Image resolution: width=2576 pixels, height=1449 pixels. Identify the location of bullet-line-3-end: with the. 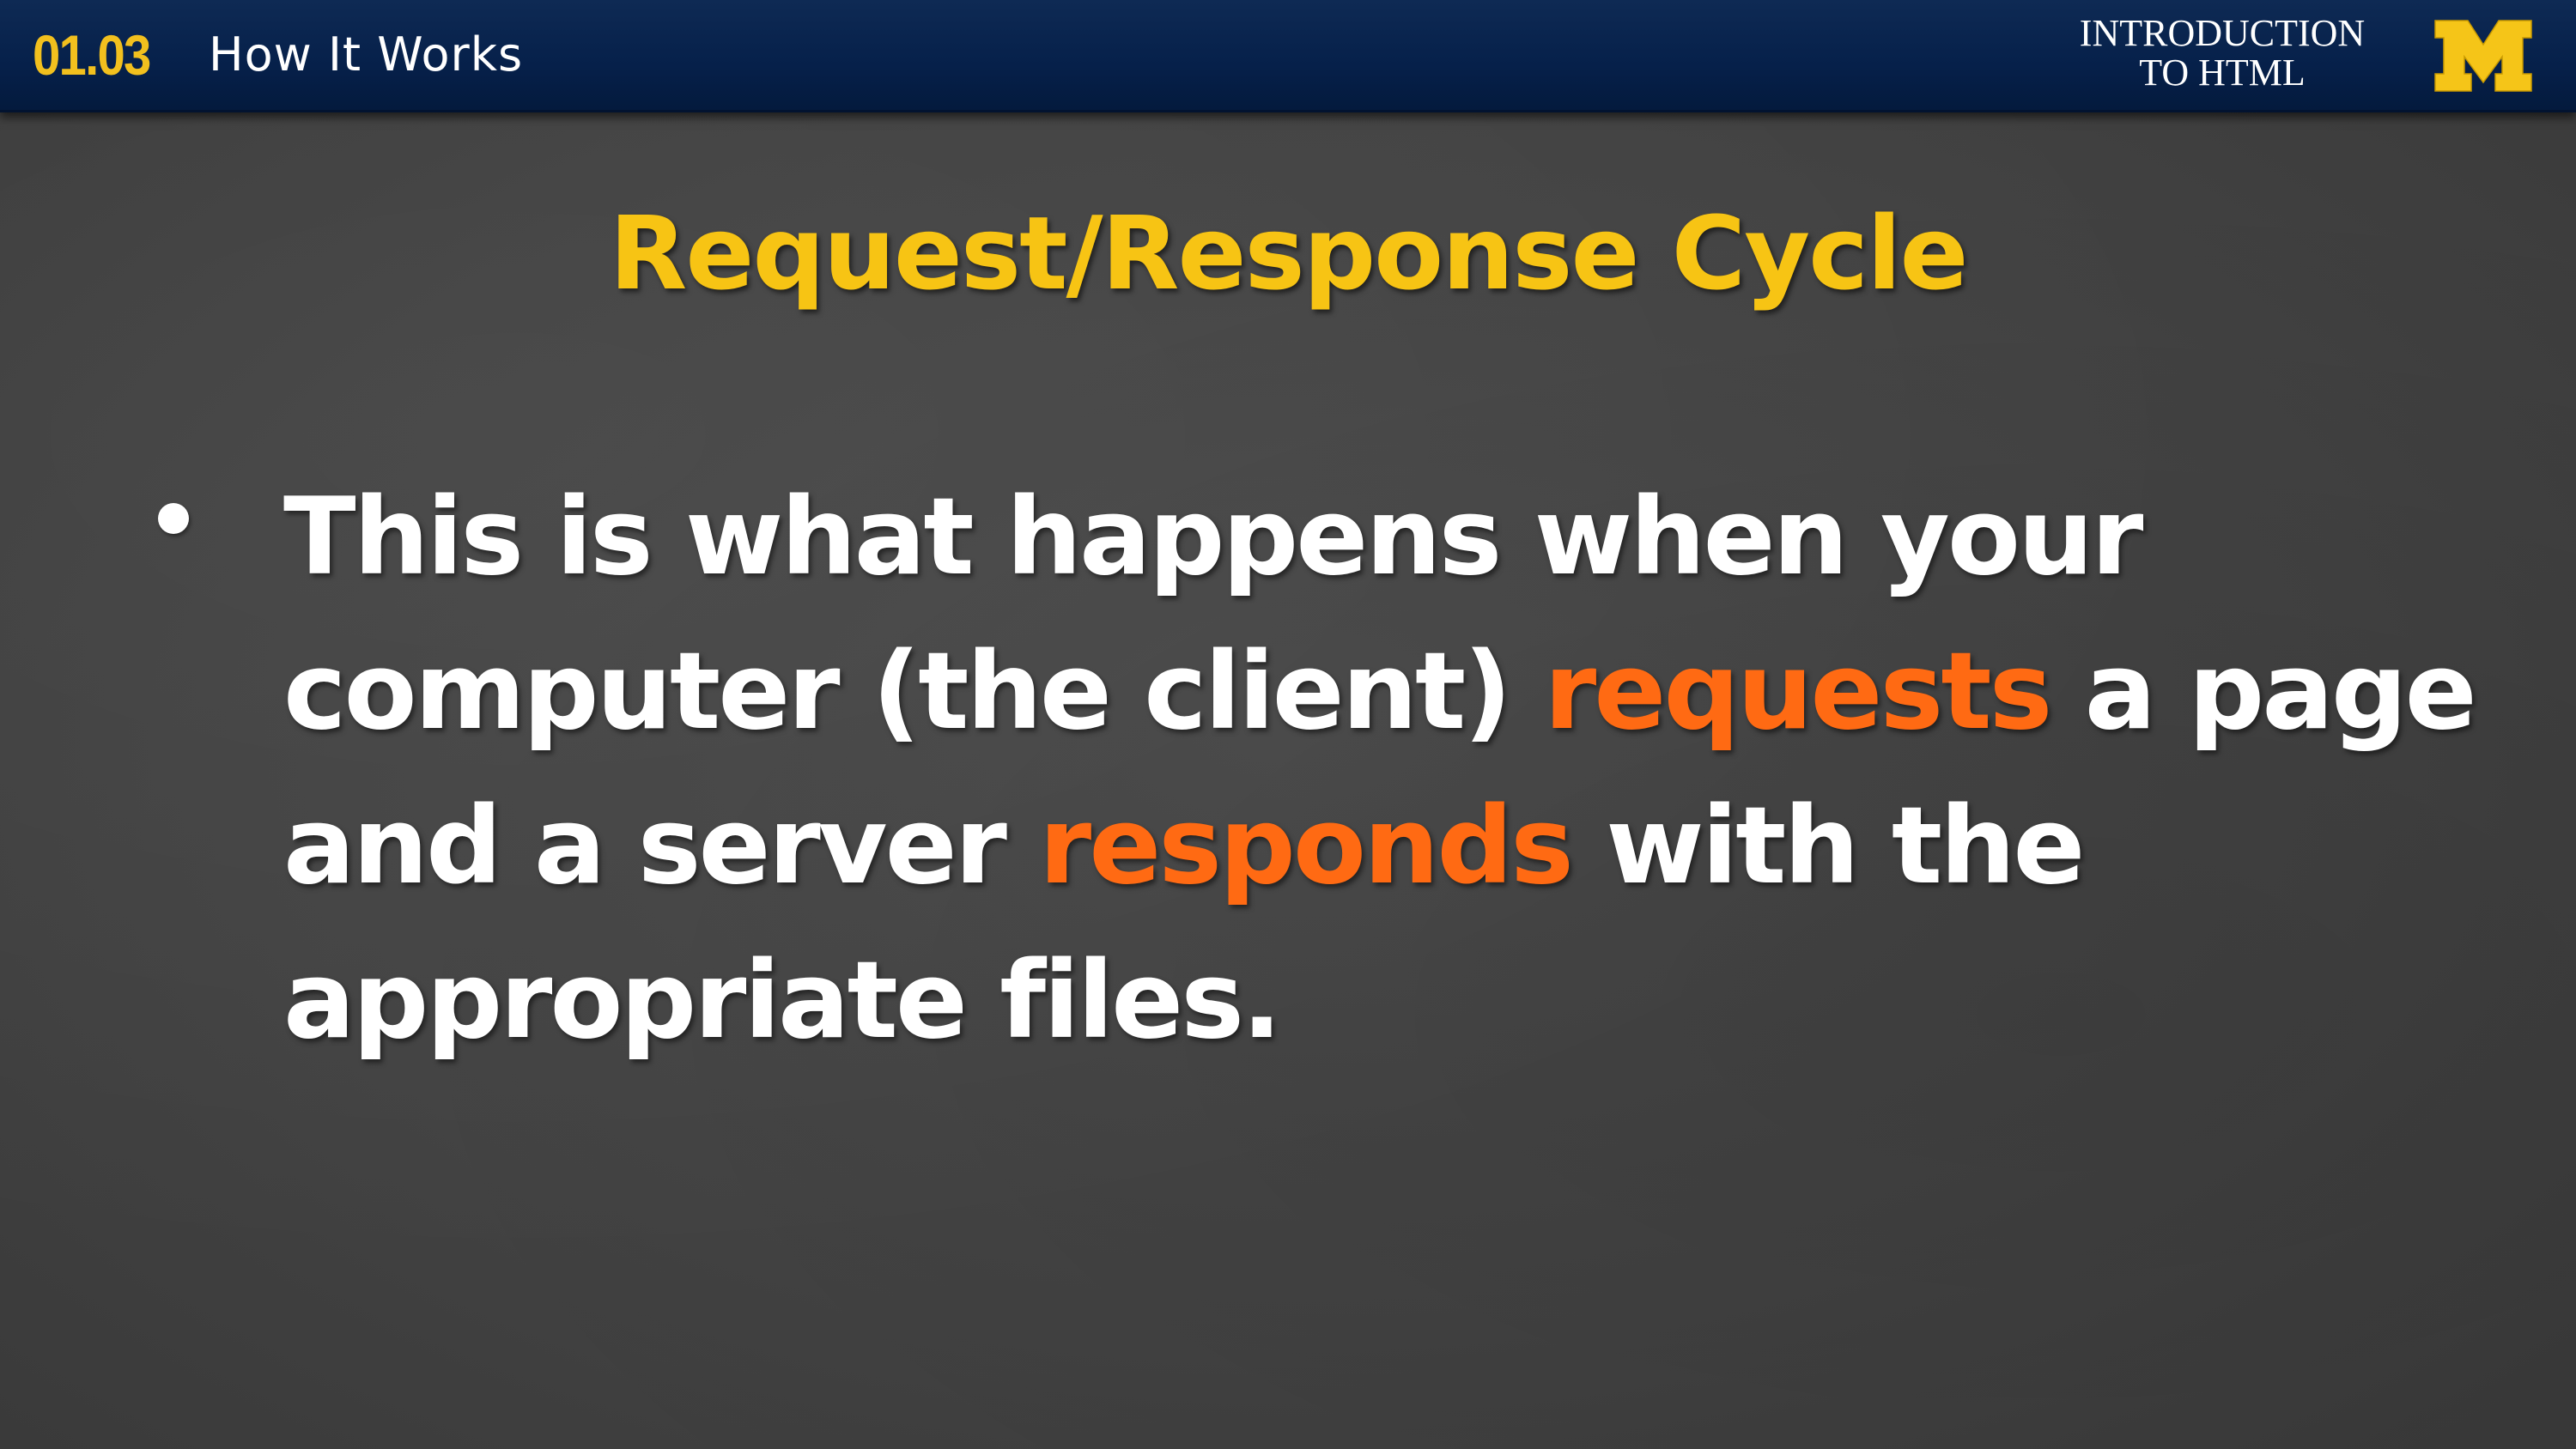
(1828, 846).